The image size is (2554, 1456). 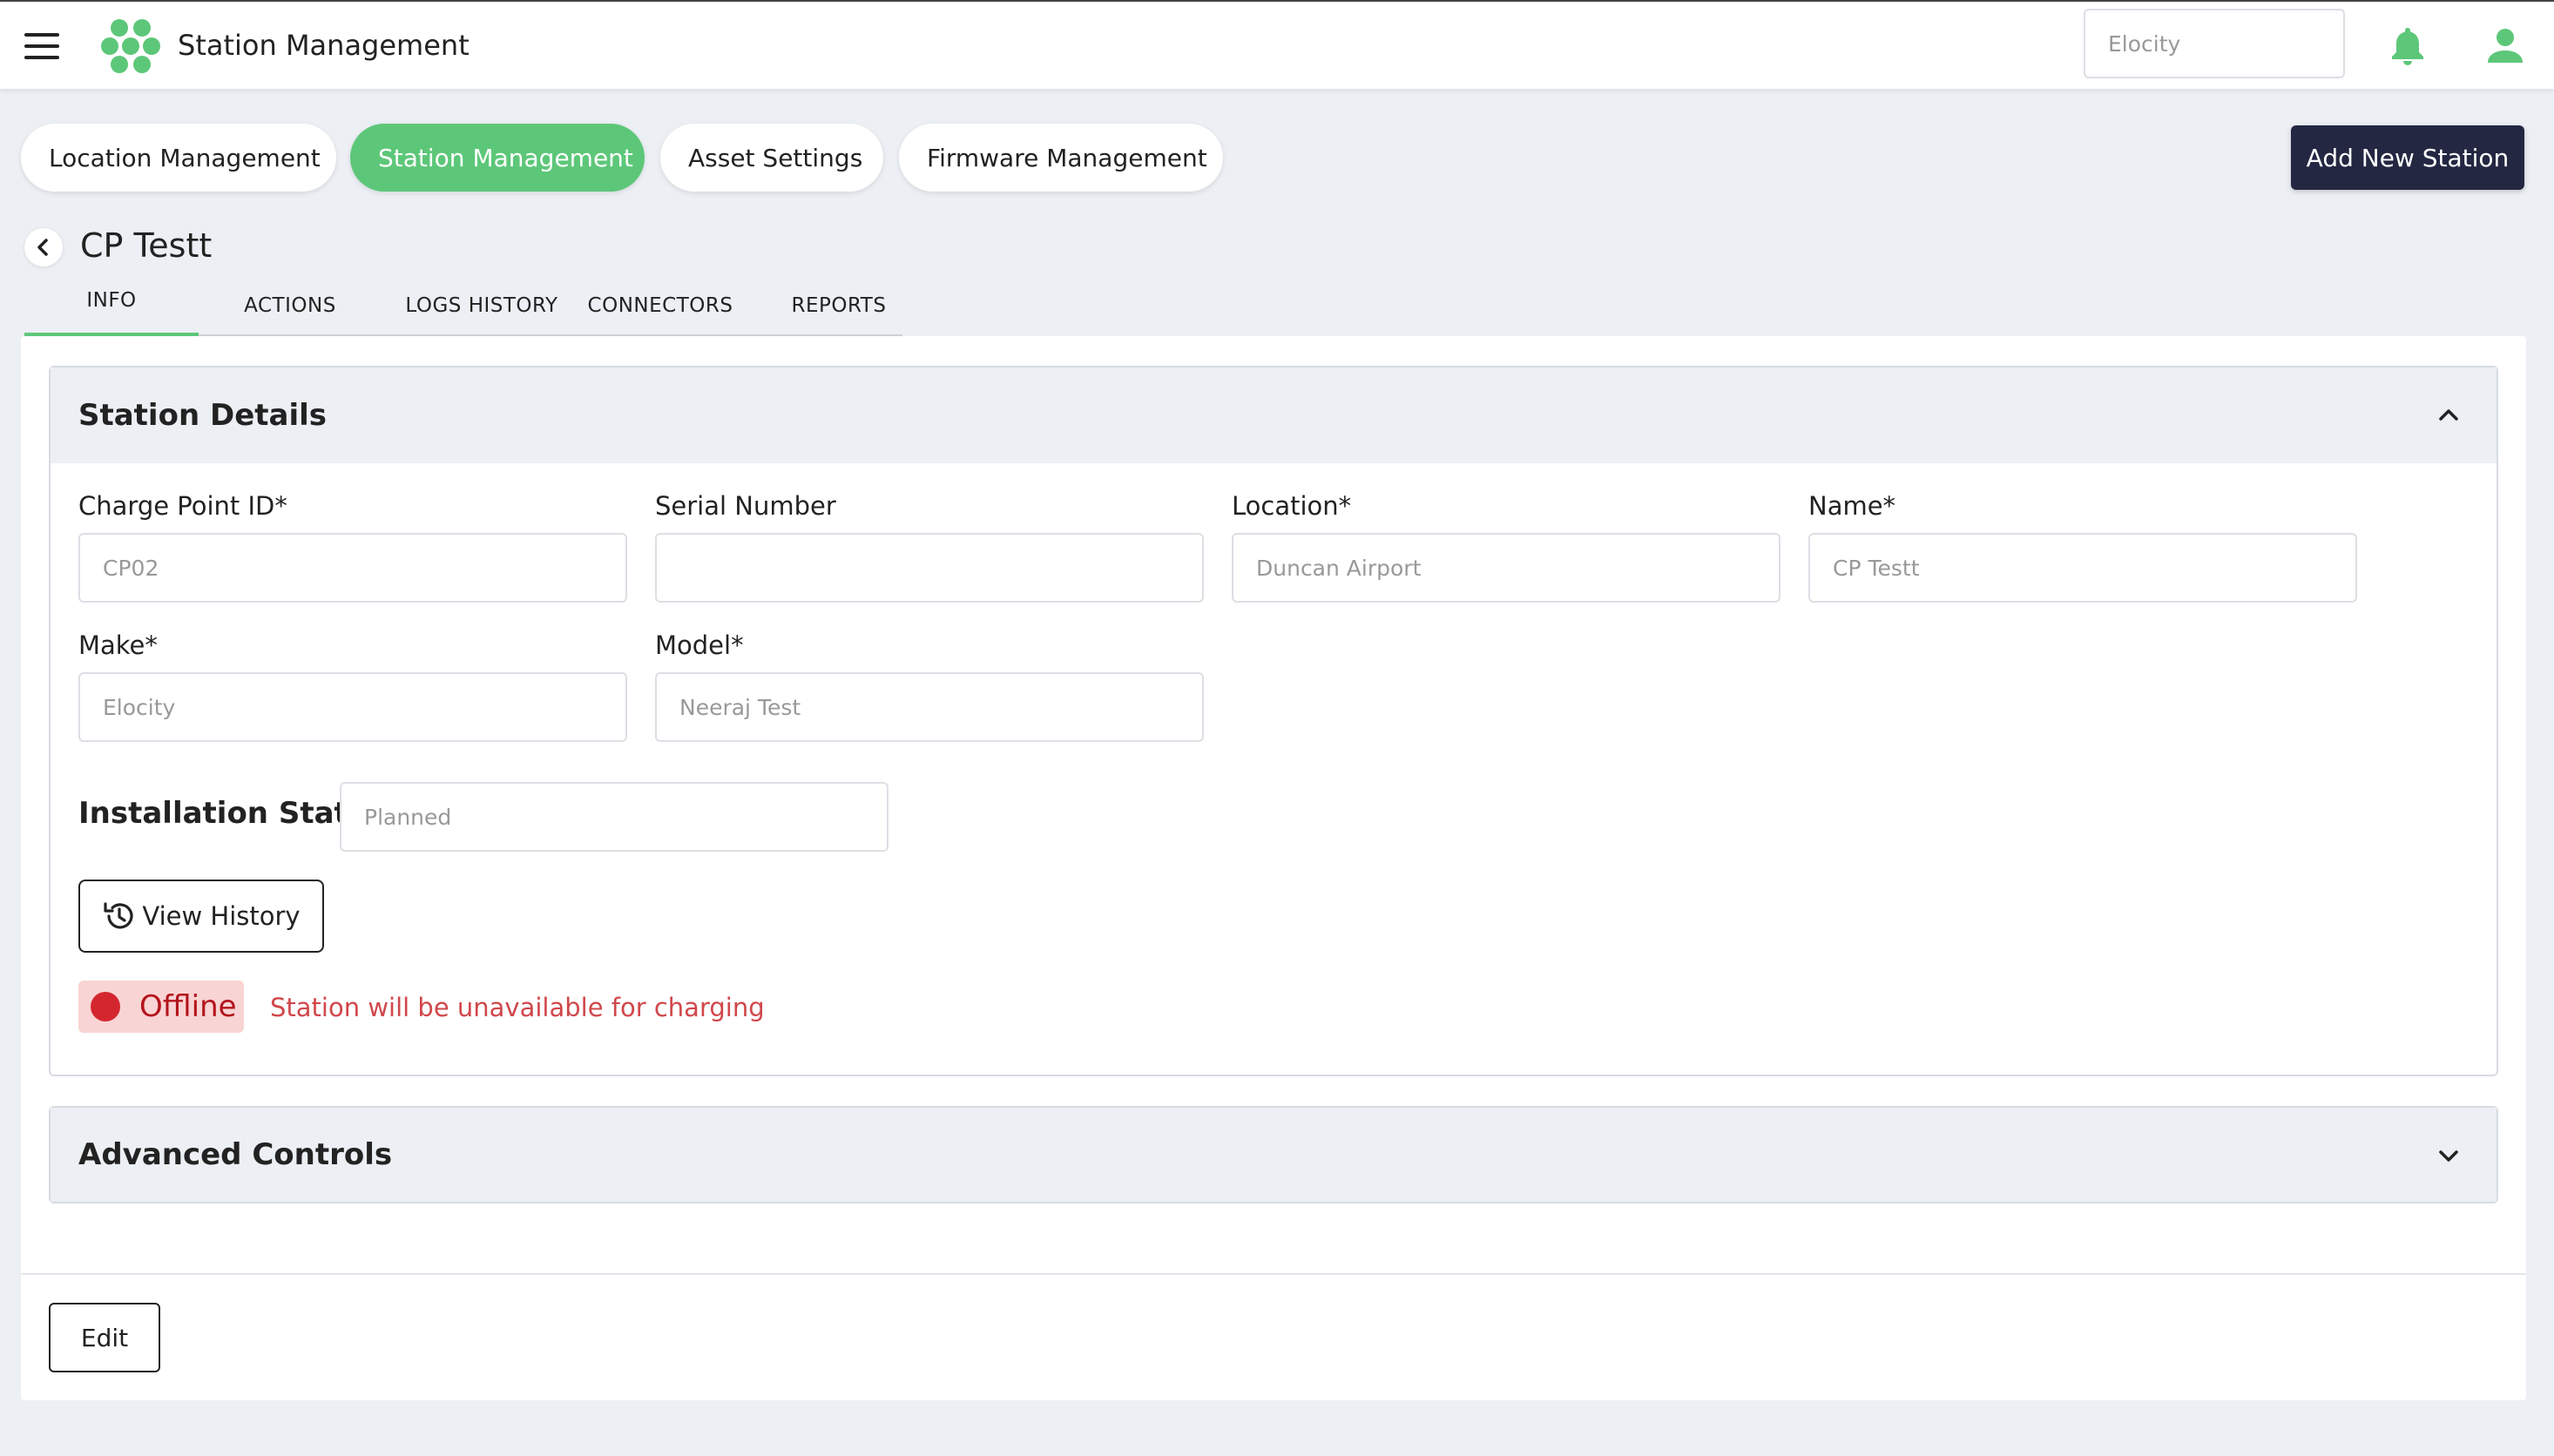 I want to click on tab-connectors: CONNECTORS, so click(x=660, y=305).